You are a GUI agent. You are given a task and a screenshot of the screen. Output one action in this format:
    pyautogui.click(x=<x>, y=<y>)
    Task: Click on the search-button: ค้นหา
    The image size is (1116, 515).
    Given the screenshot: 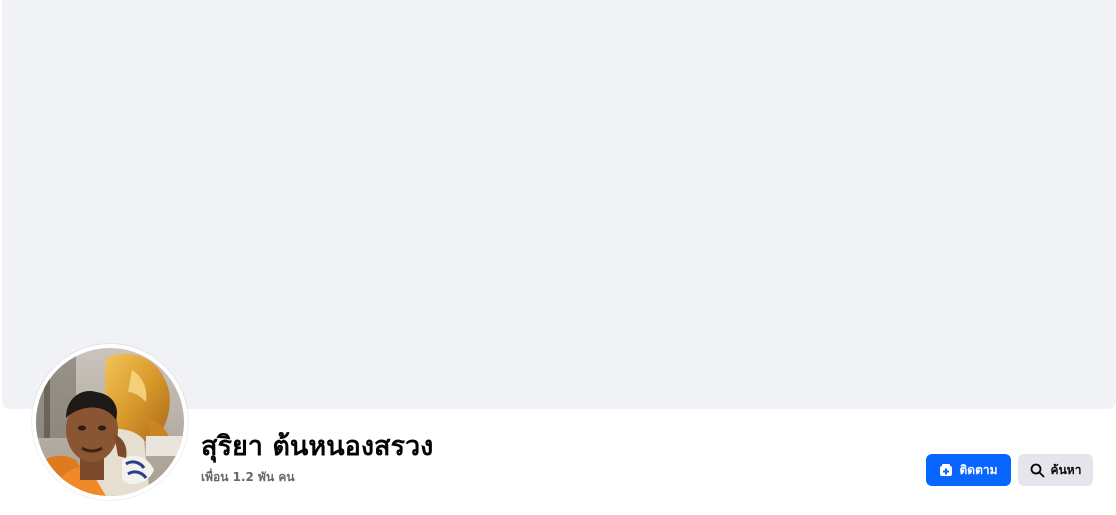 What is the action you would take?
    pyautogui.click(x=1055, y=470)
    